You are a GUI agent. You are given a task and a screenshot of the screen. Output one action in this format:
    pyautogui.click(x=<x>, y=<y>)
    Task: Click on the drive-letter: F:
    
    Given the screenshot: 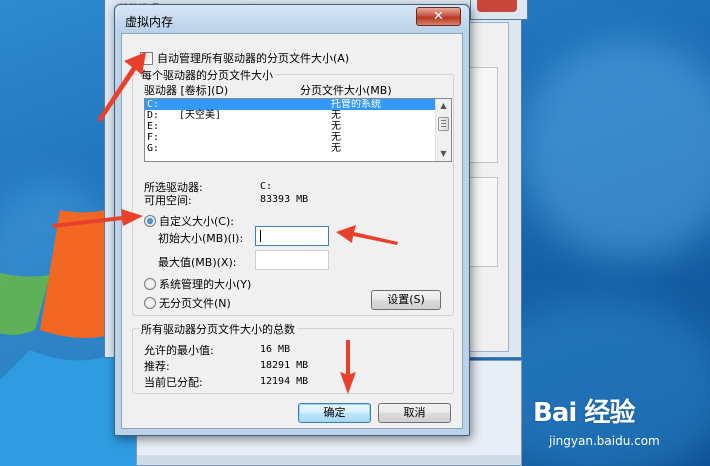 What is the action you would take?
    pyautogui.click(x=153, y=137)
    